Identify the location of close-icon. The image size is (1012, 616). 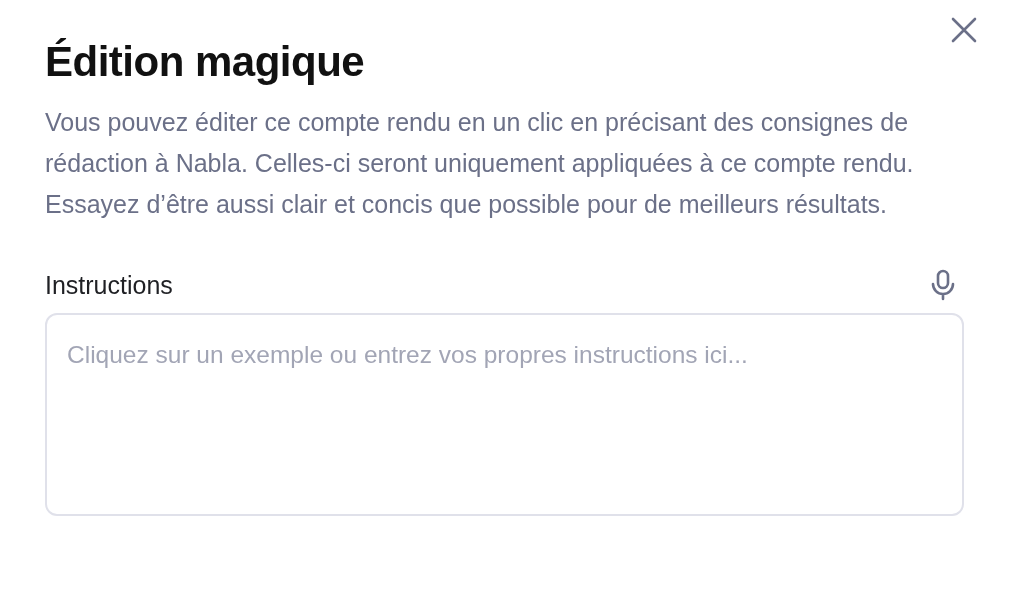
(964, 30).